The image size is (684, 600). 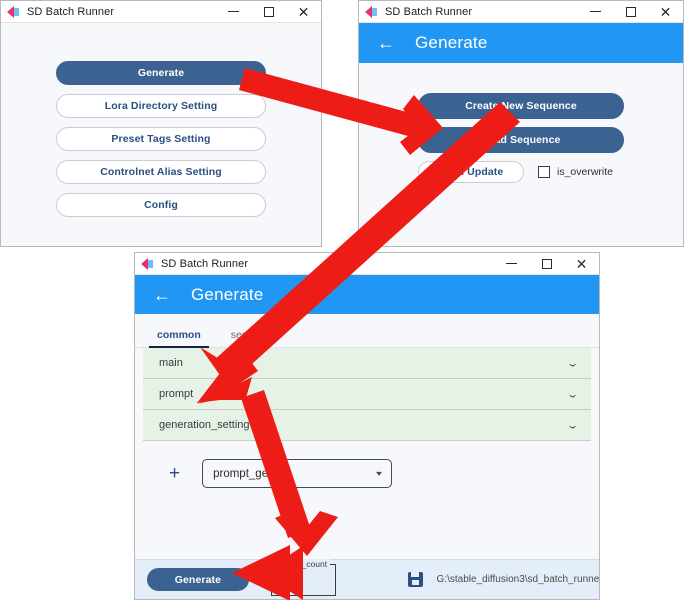 I want to click on tab-seq: seq, so click(x=239, y=338).